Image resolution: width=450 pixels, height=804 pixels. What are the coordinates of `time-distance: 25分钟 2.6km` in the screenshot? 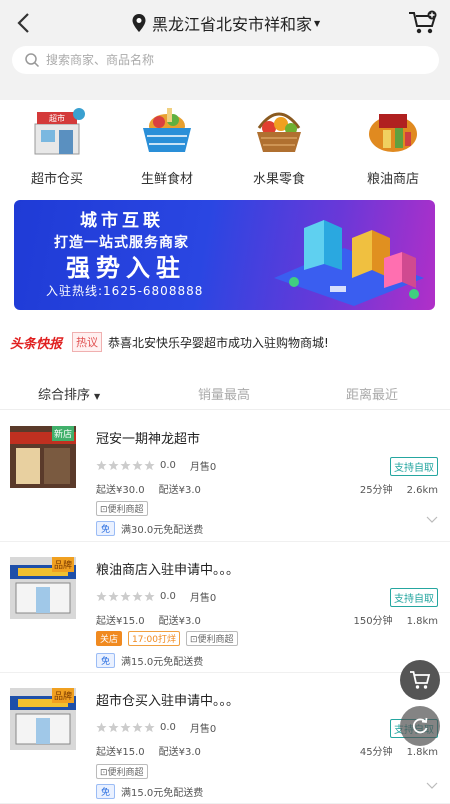 It's located at (399, 488).